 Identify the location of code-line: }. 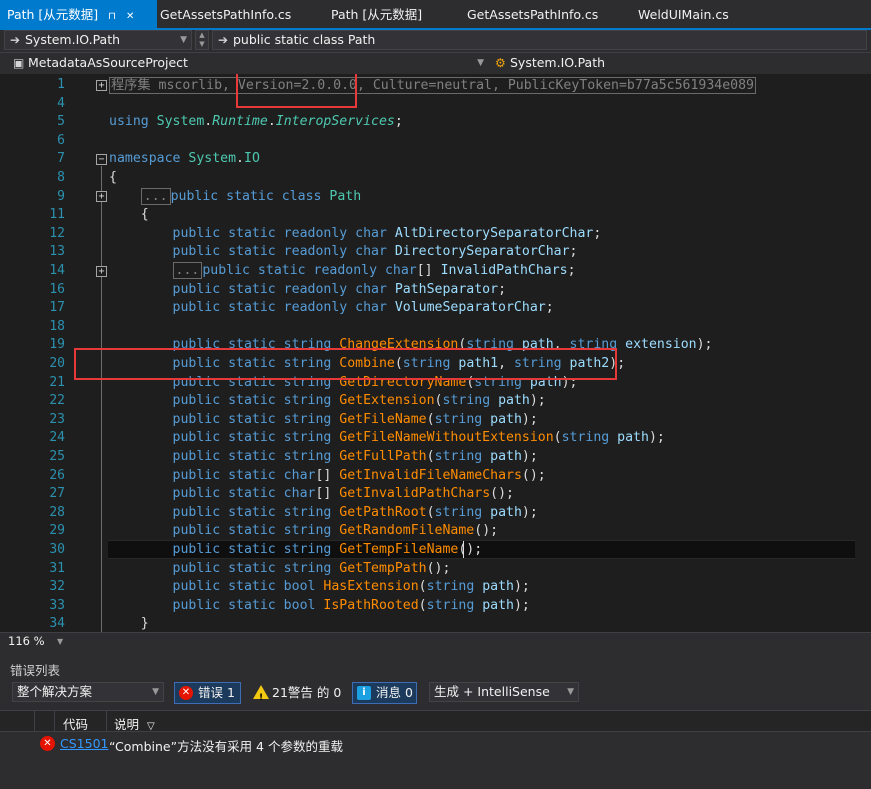
(129, 623).